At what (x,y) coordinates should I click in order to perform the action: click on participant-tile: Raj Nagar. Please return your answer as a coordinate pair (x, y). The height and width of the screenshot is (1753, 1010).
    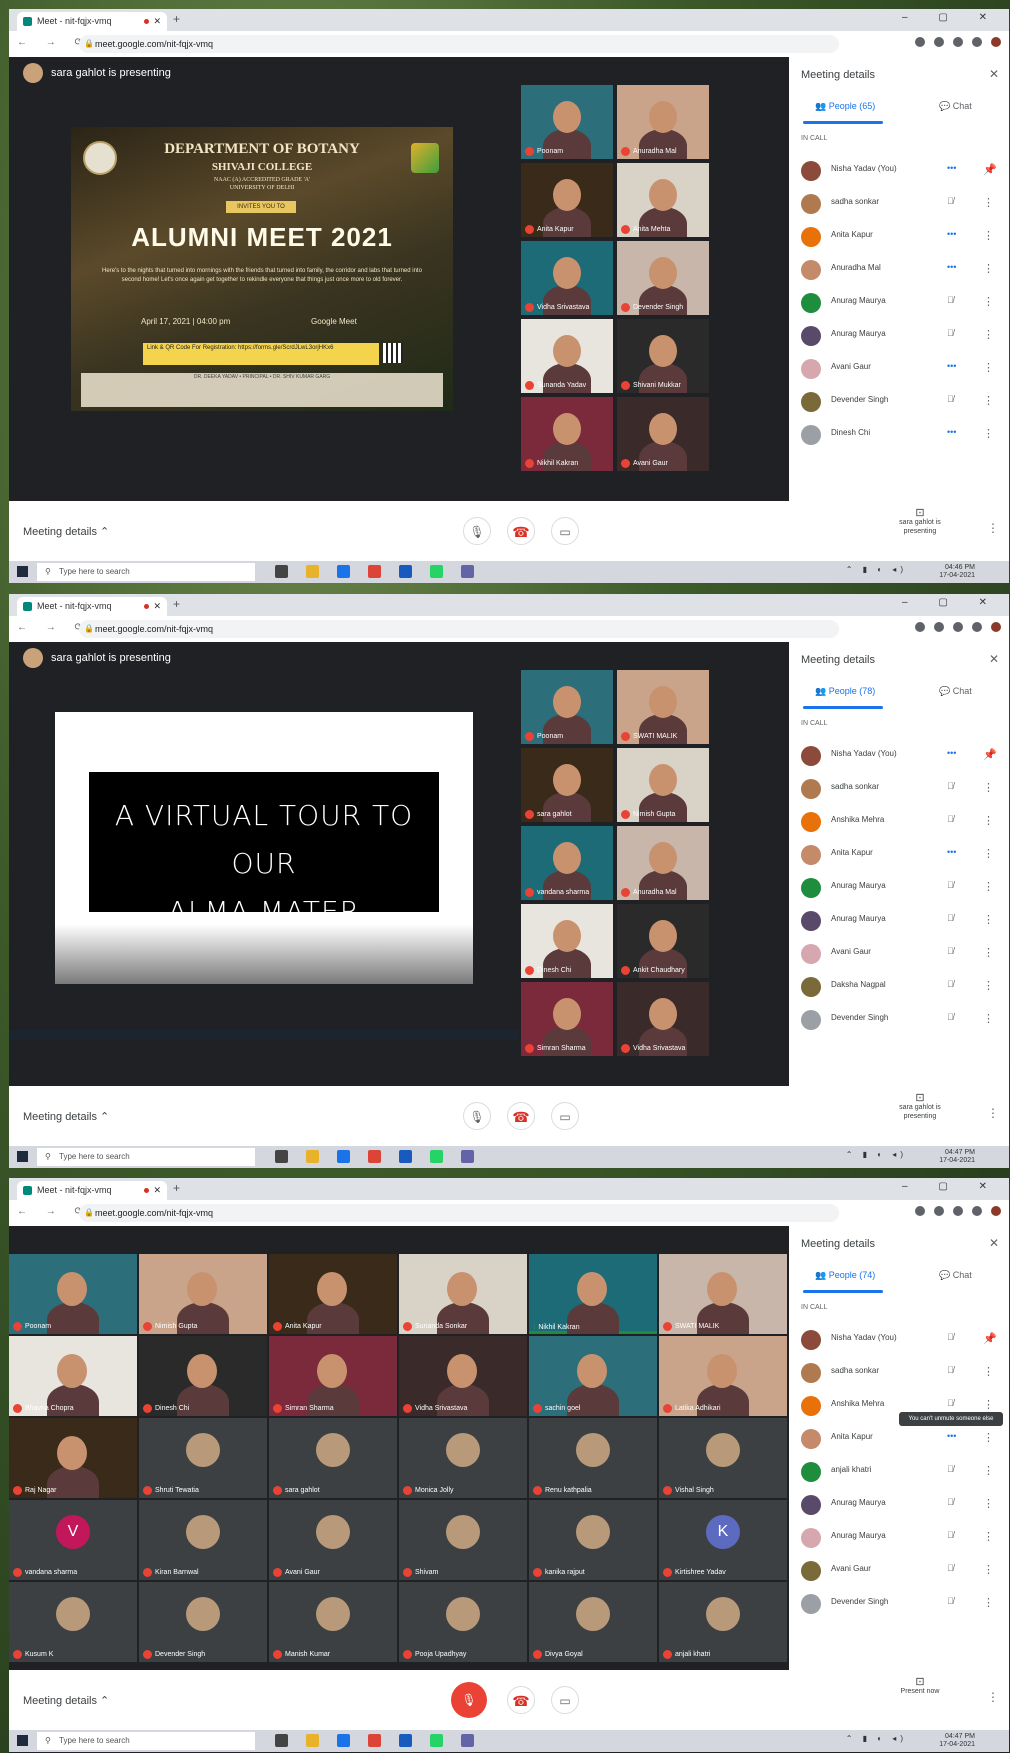
    Looking at the image, I should click on (73, 1458).